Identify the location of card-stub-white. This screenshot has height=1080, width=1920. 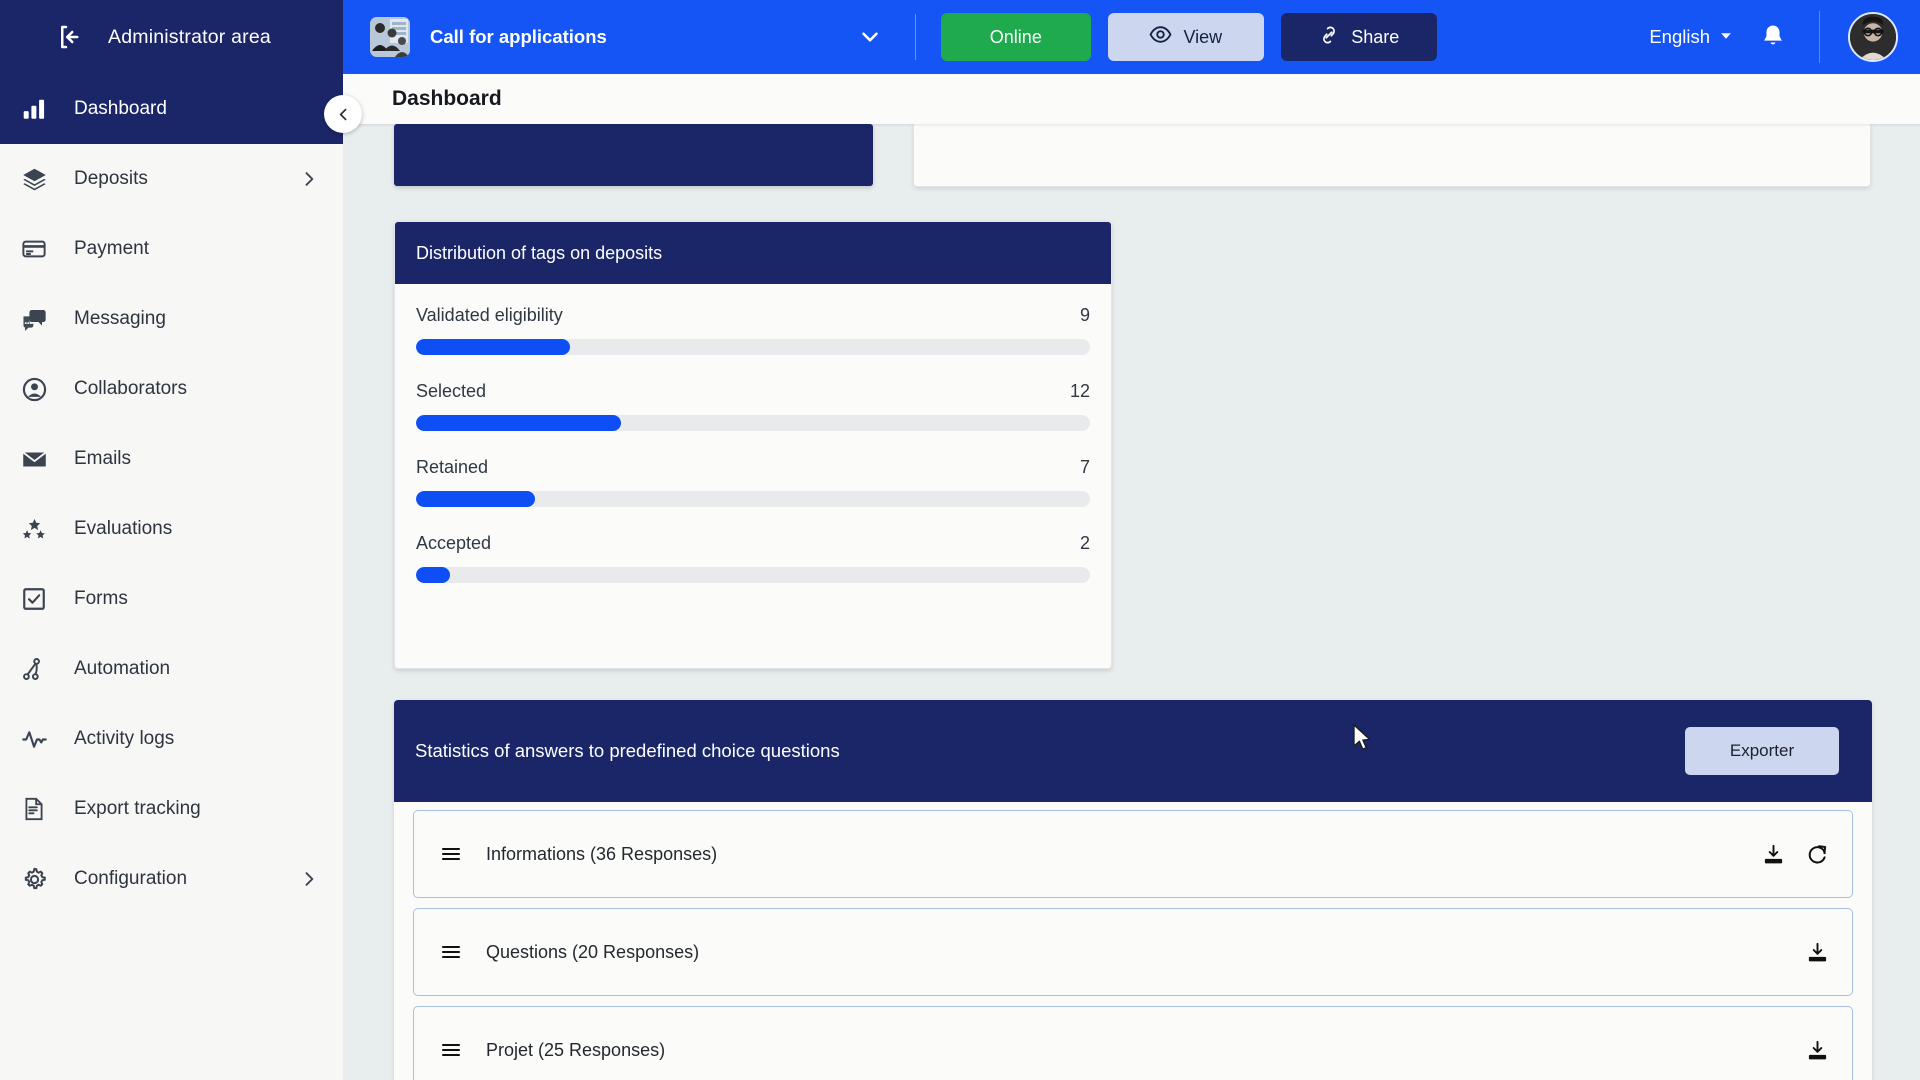
(1392, 155).